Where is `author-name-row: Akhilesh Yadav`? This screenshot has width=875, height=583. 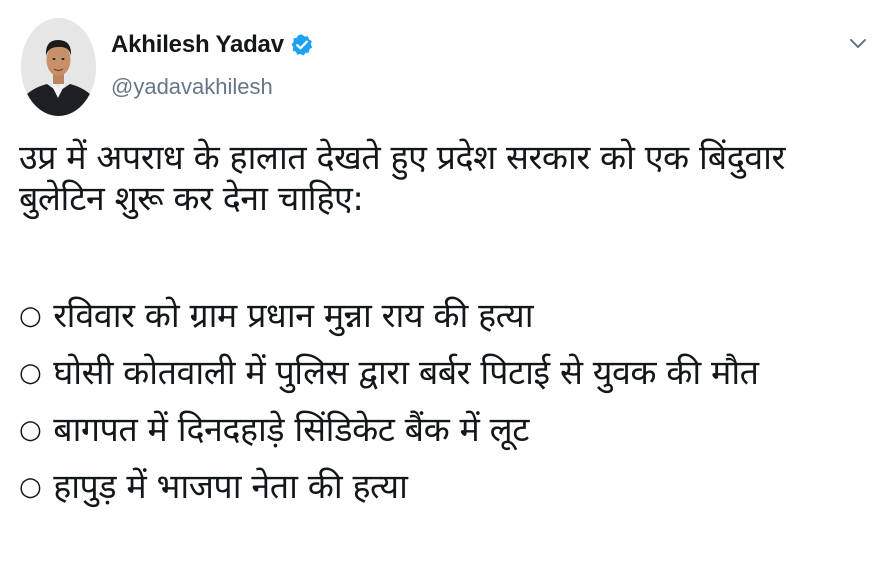
author-name-row: Akhilesh Yadav is located at coordinates (212, 45).